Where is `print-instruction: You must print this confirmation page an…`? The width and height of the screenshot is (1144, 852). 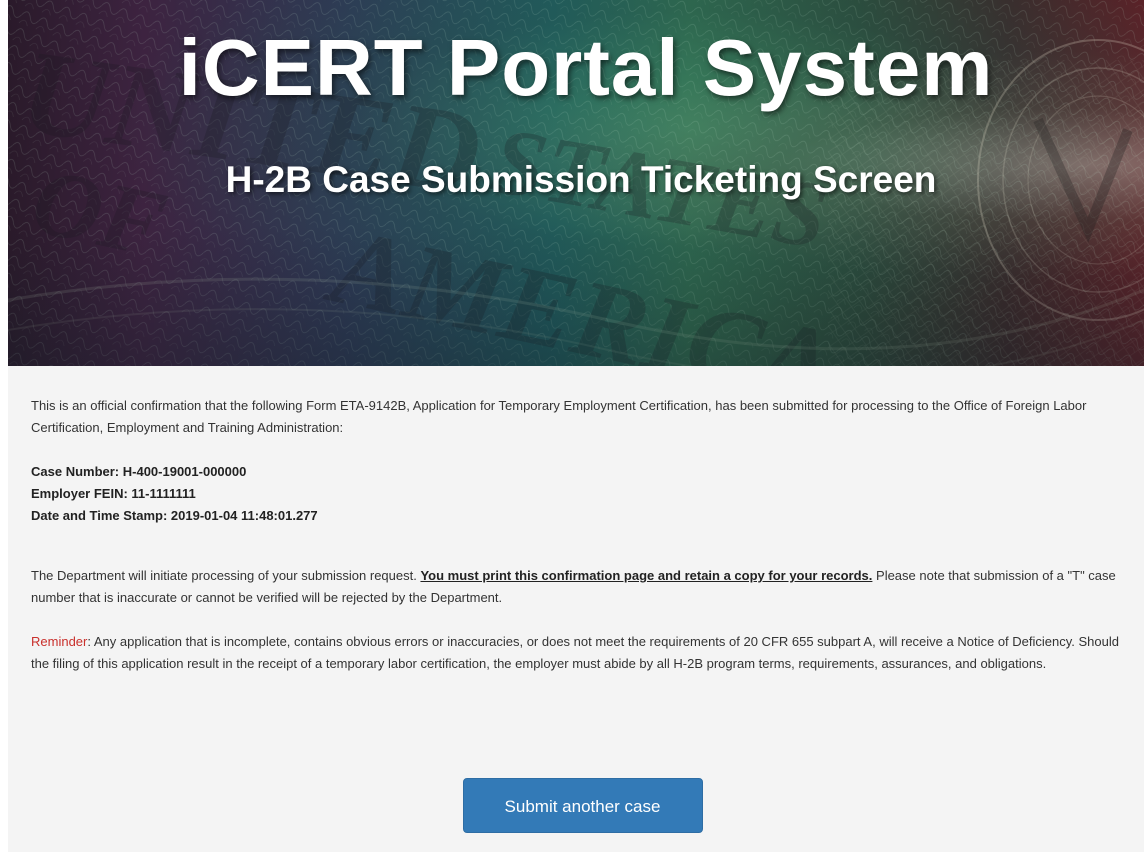
print-instruction: You must print this confirmation page an… is located at coordinates (646, 575).